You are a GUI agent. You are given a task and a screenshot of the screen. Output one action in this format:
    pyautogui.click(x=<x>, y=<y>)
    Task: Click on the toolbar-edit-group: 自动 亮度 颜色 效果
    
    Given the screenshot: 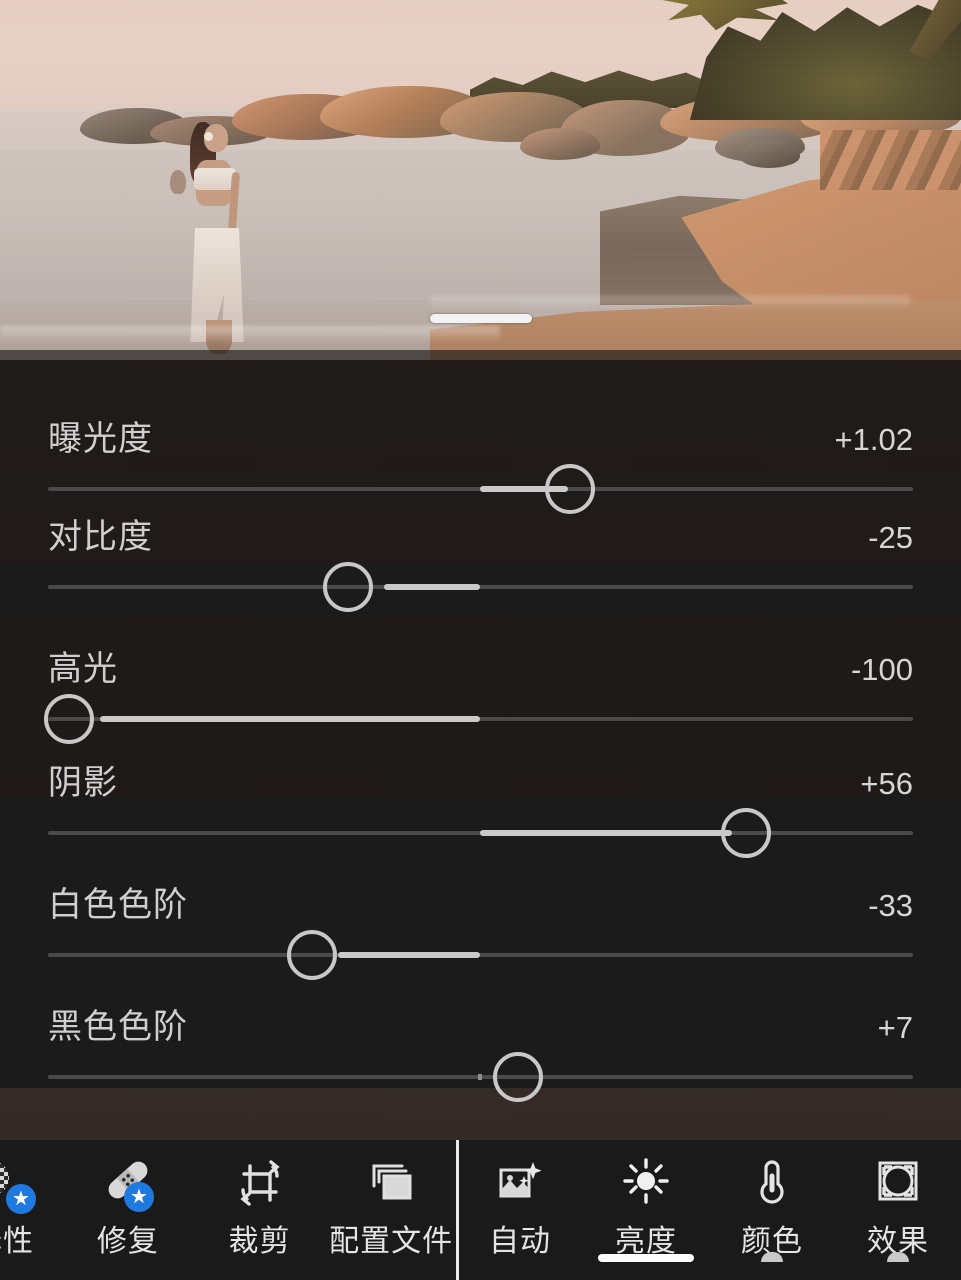 What is the action you would take?
    pyautogui.click(x=709, y=1210)
    